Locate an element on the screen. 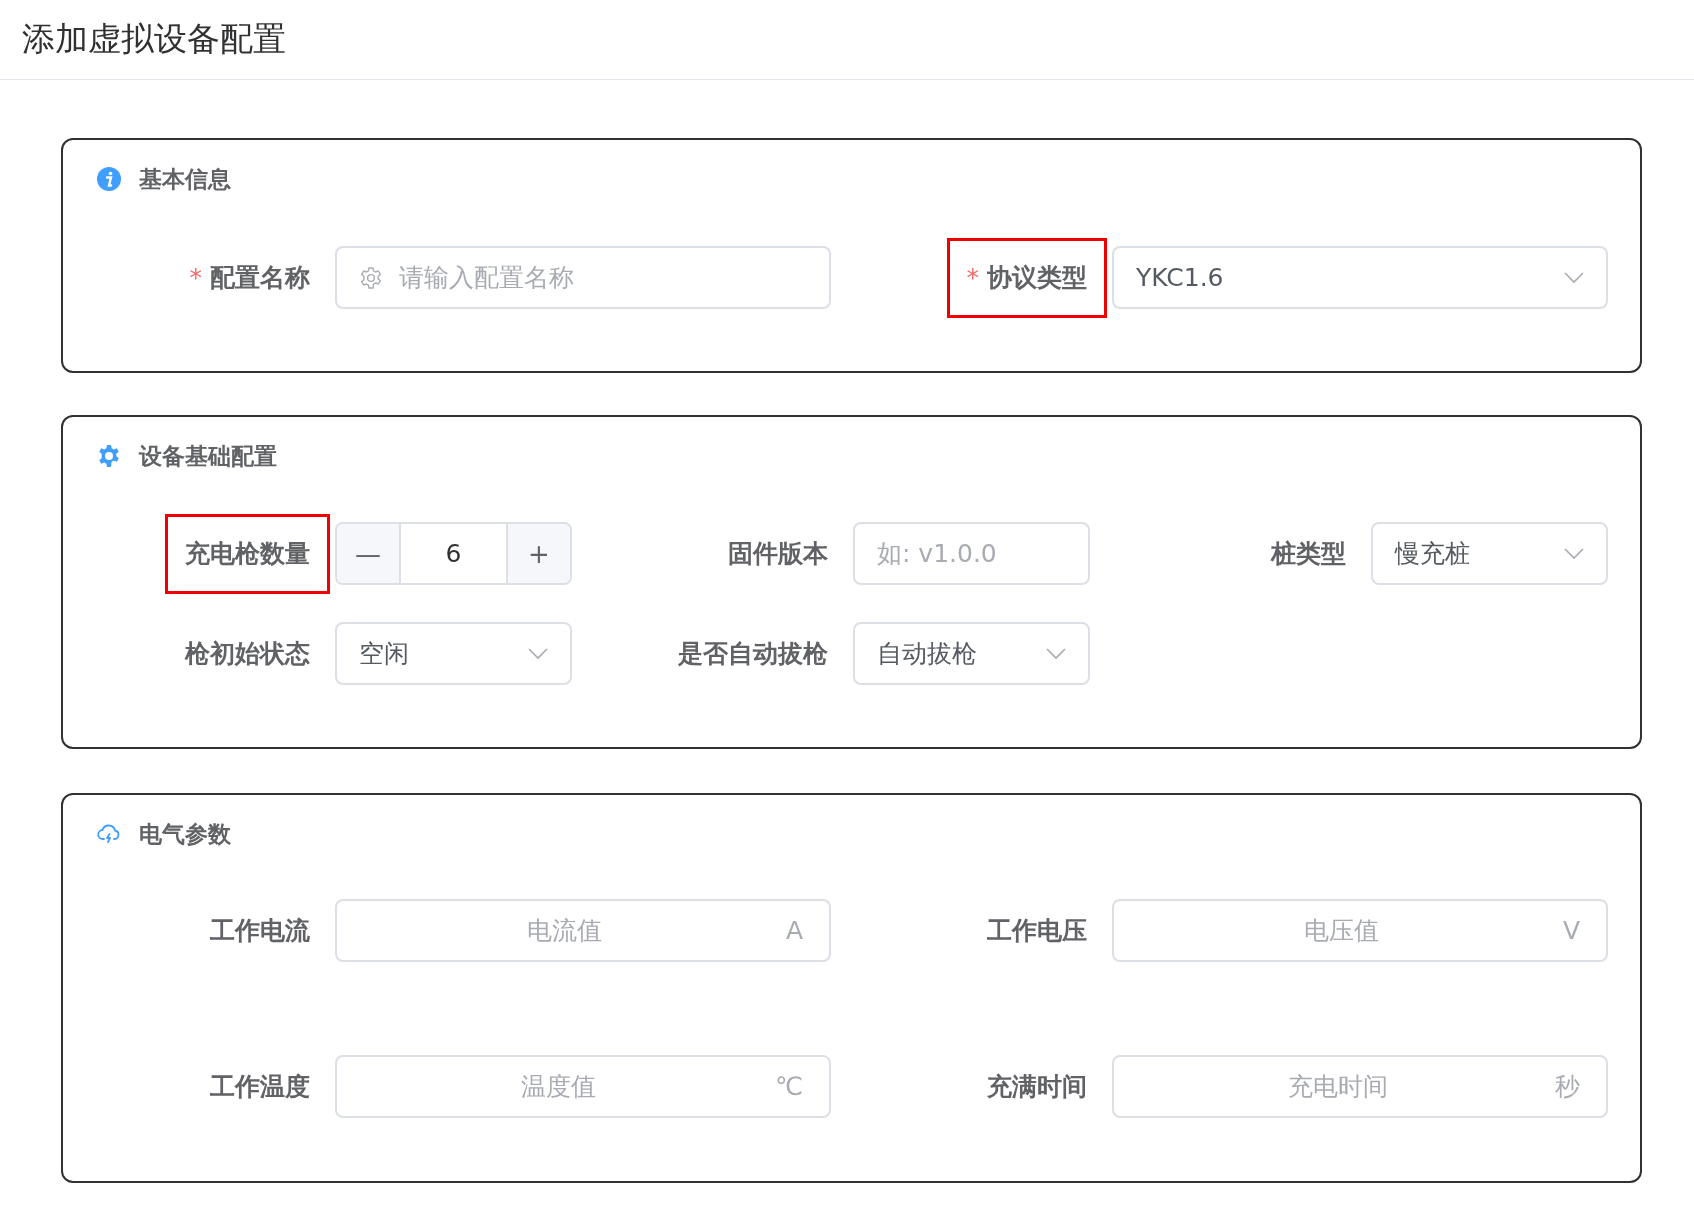  cloud-lightning-icon is located at coordinates (109, 834).